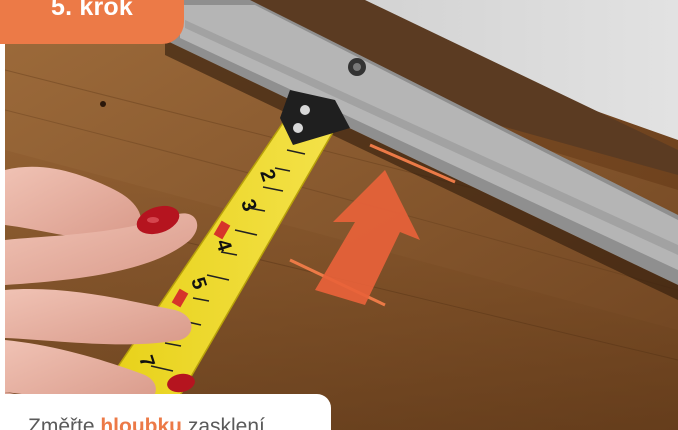 The image size is (678, 430). Describe the element at coordinates (64, 422) in the screenshot. I see `caption-text-before: Změřte` at that location.